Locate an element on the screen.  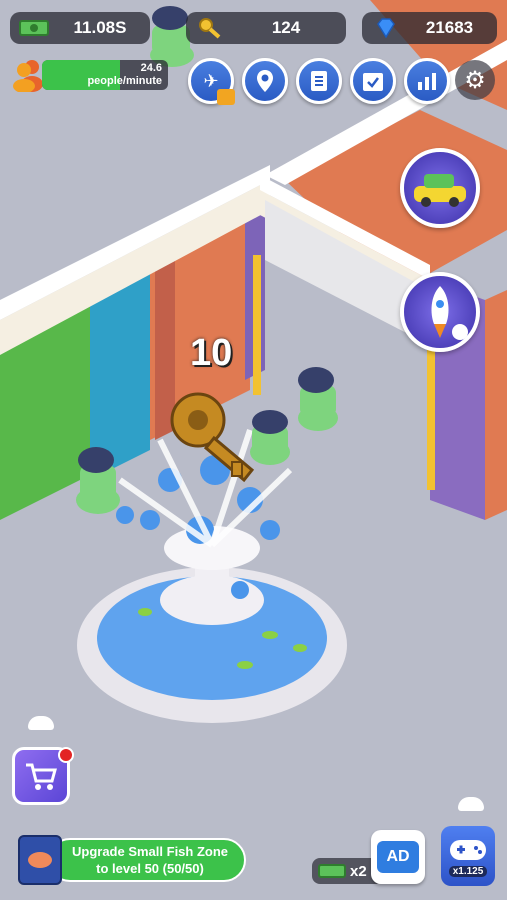
ad-boost-button: AD is located at coordinates (398, 857).